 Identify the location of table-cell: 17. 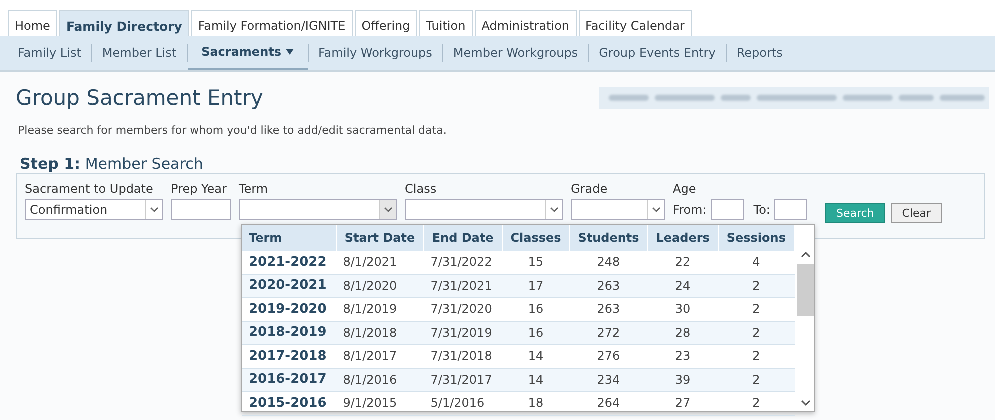
(536, 286).